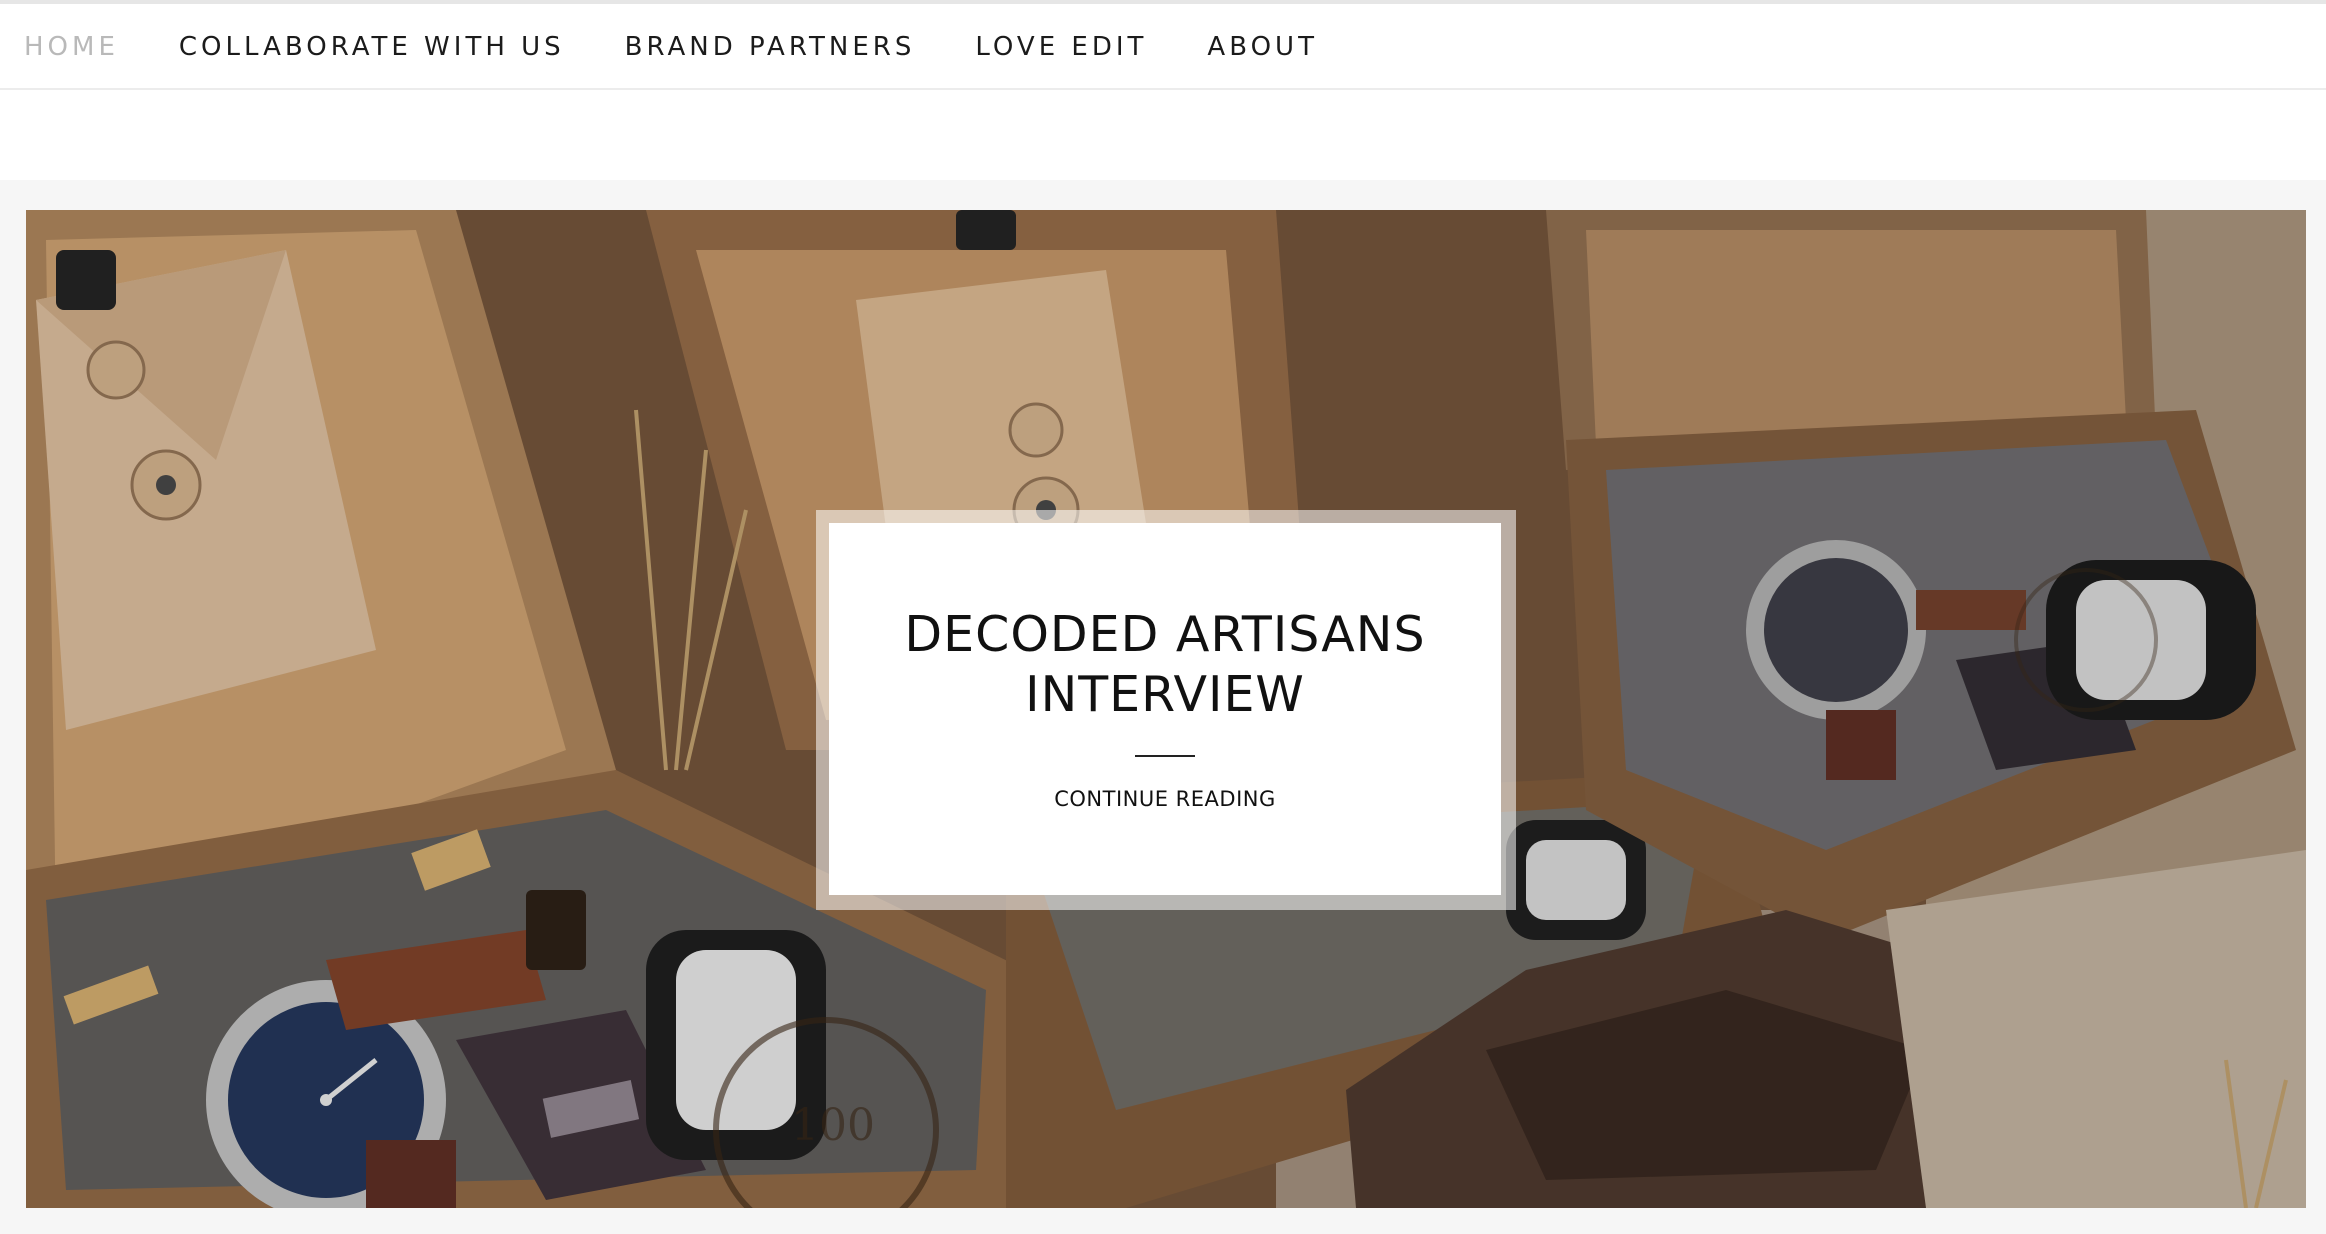 Image resolution: width=2326 pixels, height=1234 pixels. What do you see at coordinates (1165, 799) in the screenshot?
I see `continue-reading-link: CONTINUE READING` at bounding box center [1165, 799].